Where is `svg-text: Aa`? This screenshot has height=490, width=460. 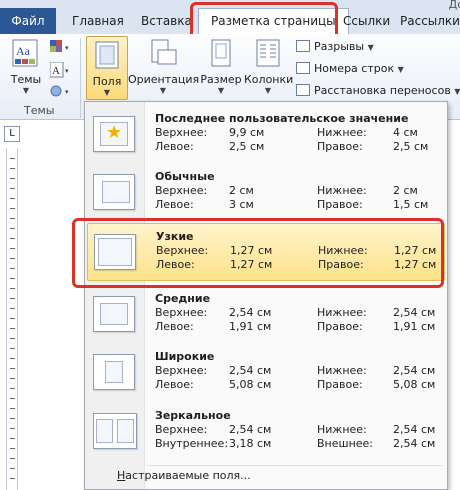 svg-text: Aa is located at coordinates (23, 51).